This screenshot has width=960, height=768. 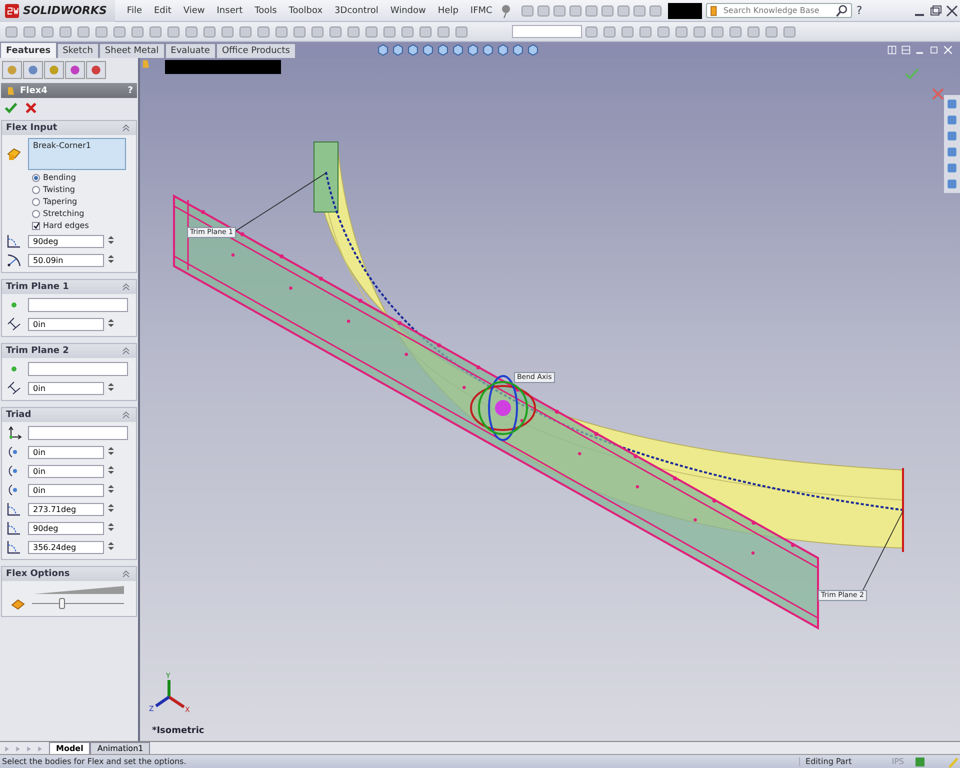 I want to click on sheet-tab: Model, so click(x=69, y=748).